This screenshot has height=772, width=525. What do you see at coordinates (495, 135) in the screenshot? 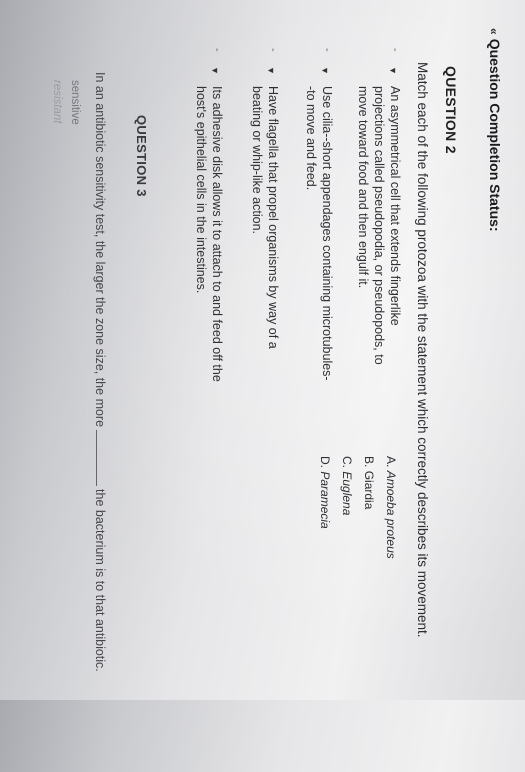
I see `status-label: Question Completion Status:` at bounding box center [495, 135].